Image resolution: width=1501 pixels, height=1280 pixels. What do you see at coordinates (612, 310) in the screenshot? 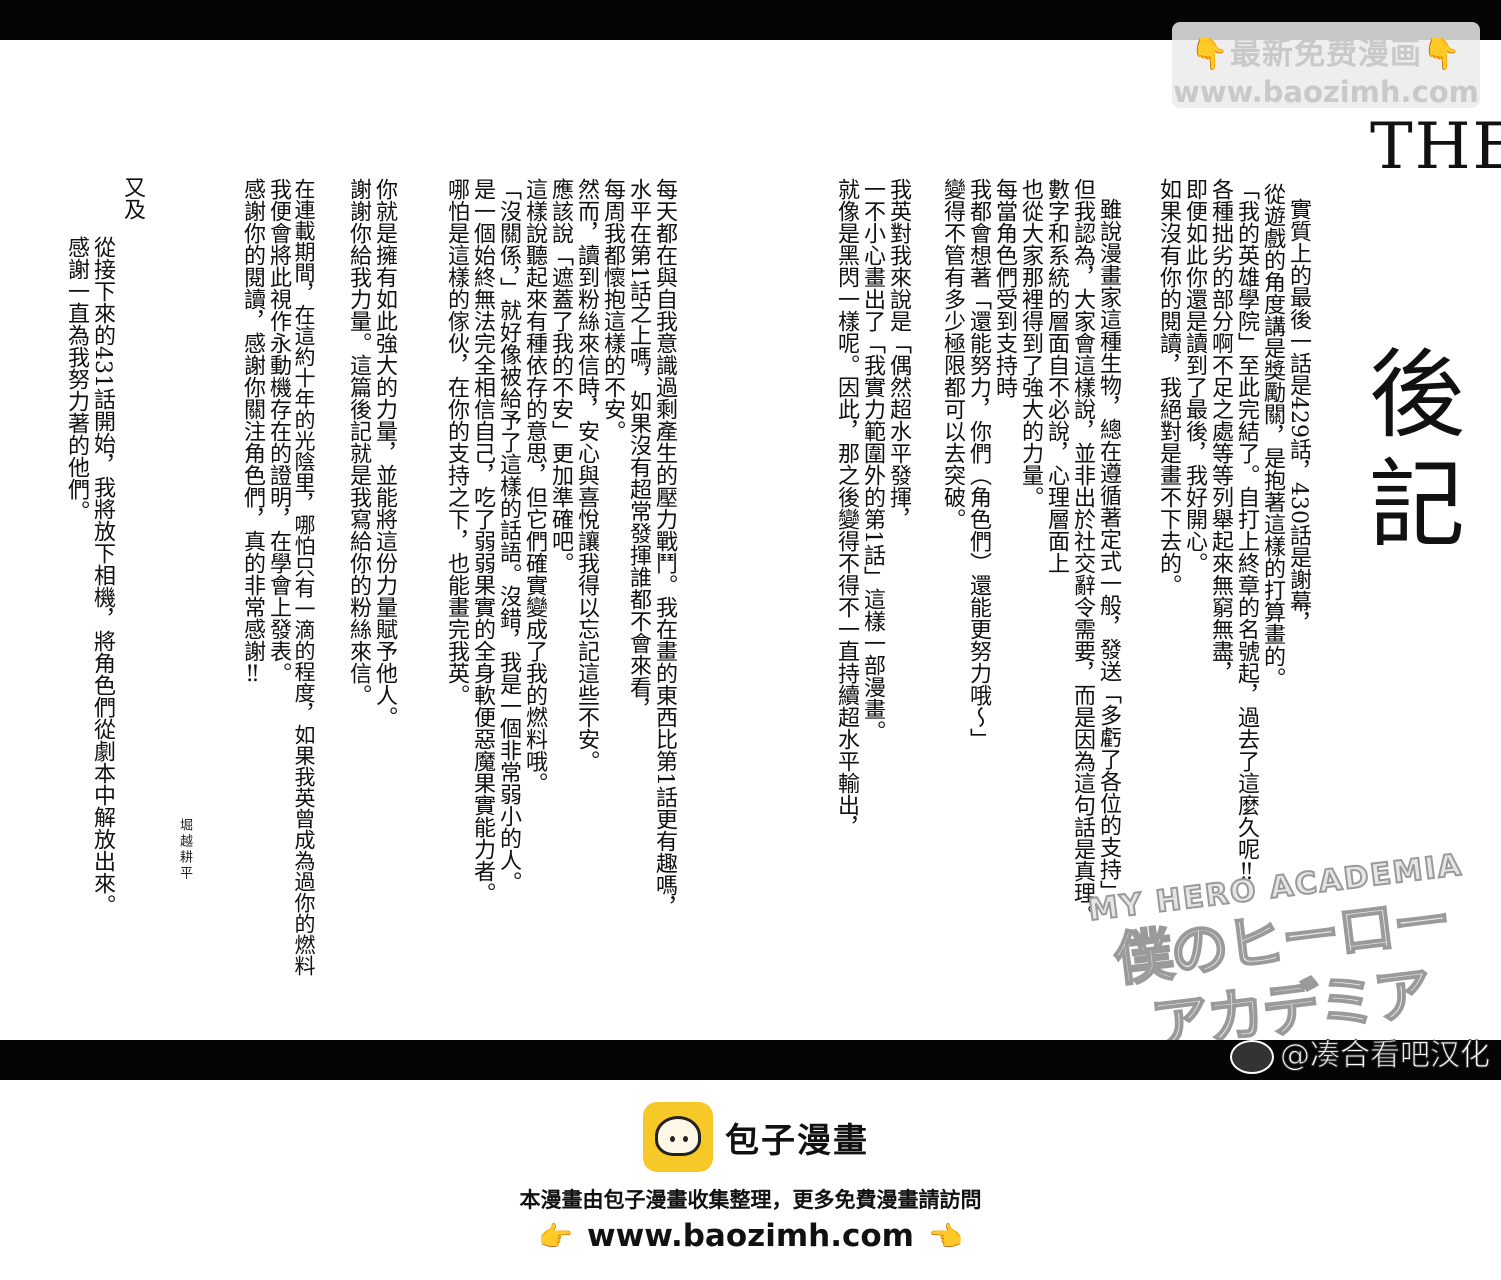
I see `text-column: 每周我都懷抱這樣的不安。` at bounding box center [612, 310].